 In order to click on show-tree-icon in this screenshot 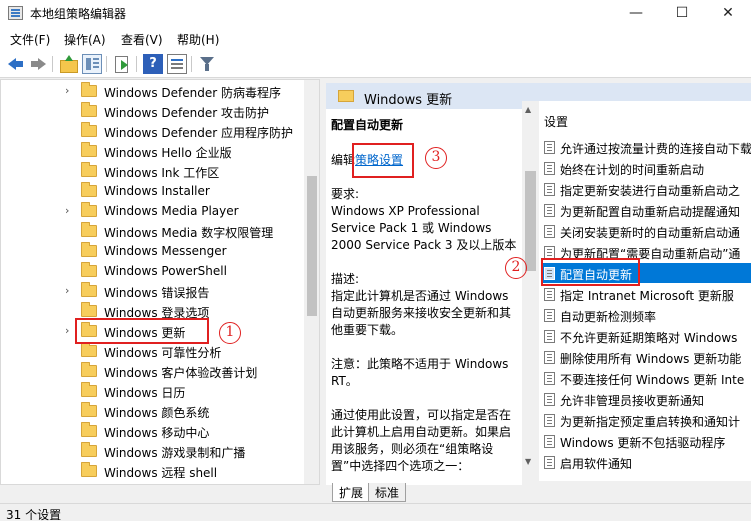, I will do `click(92, 64)`.